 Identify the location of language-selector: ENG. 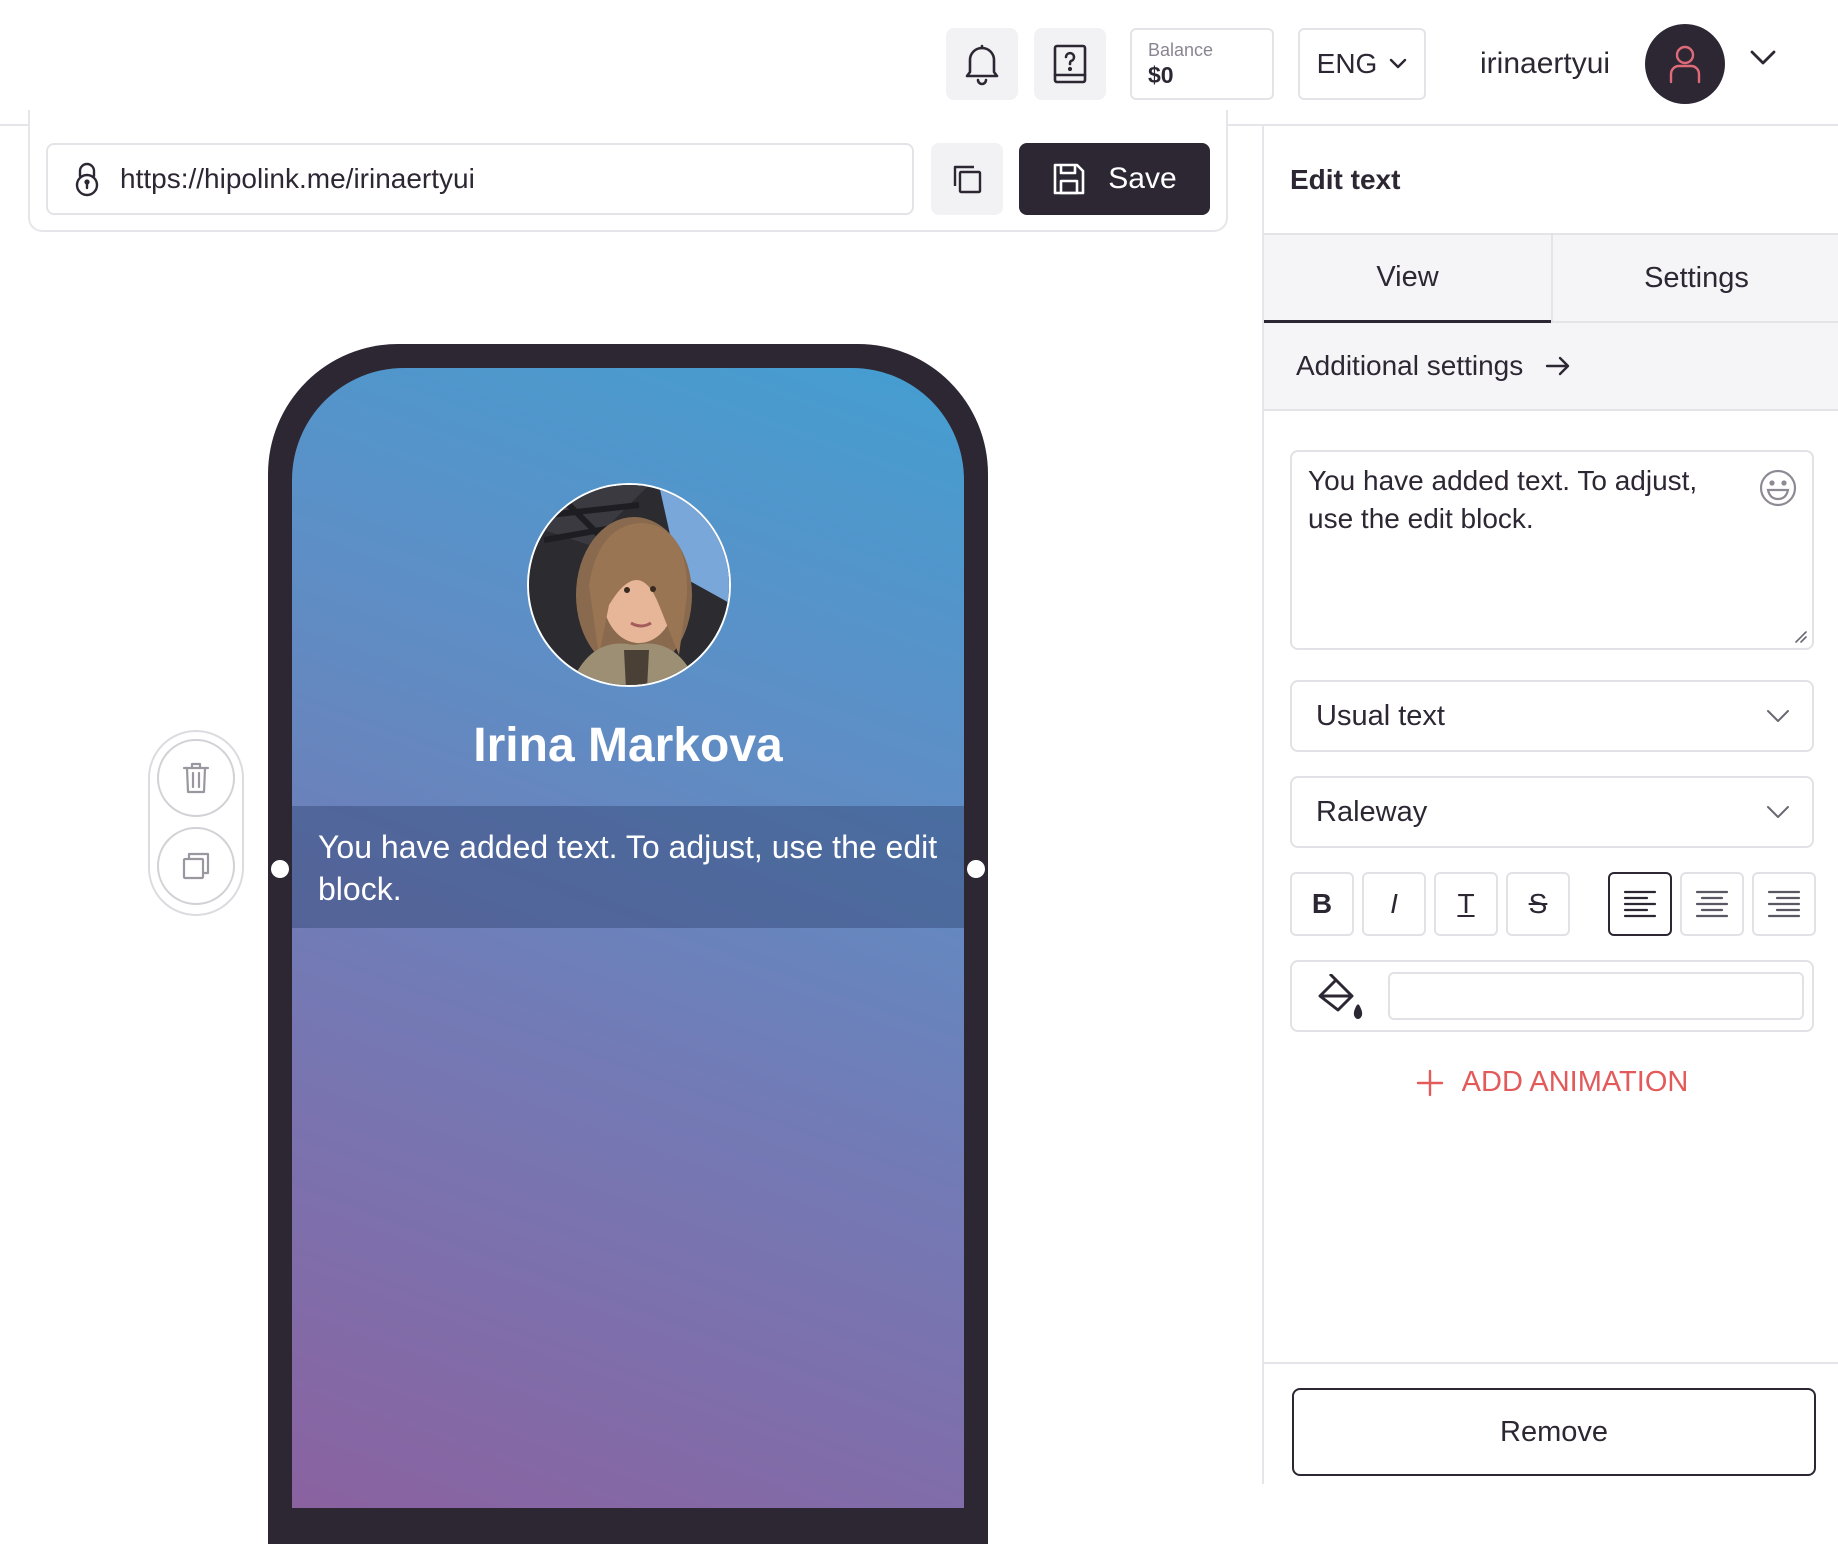
(1362, 64).